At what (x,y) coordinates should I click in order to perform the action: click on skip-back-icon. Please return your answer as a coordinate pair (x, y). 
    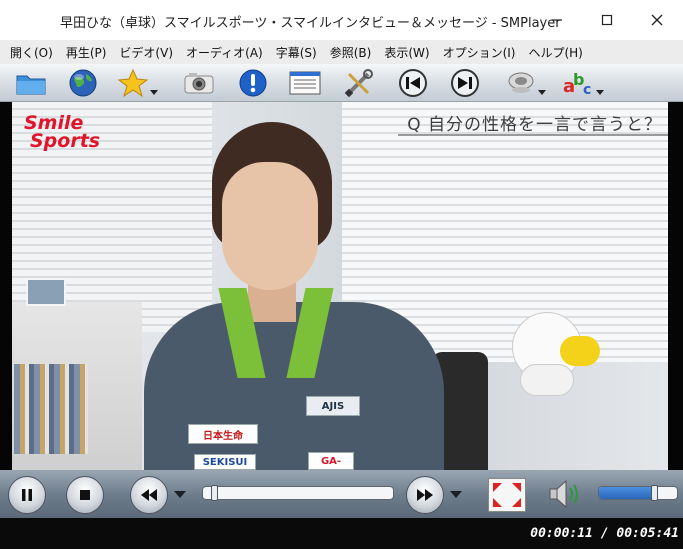
    Looking at the image, I should click on (413, 83).